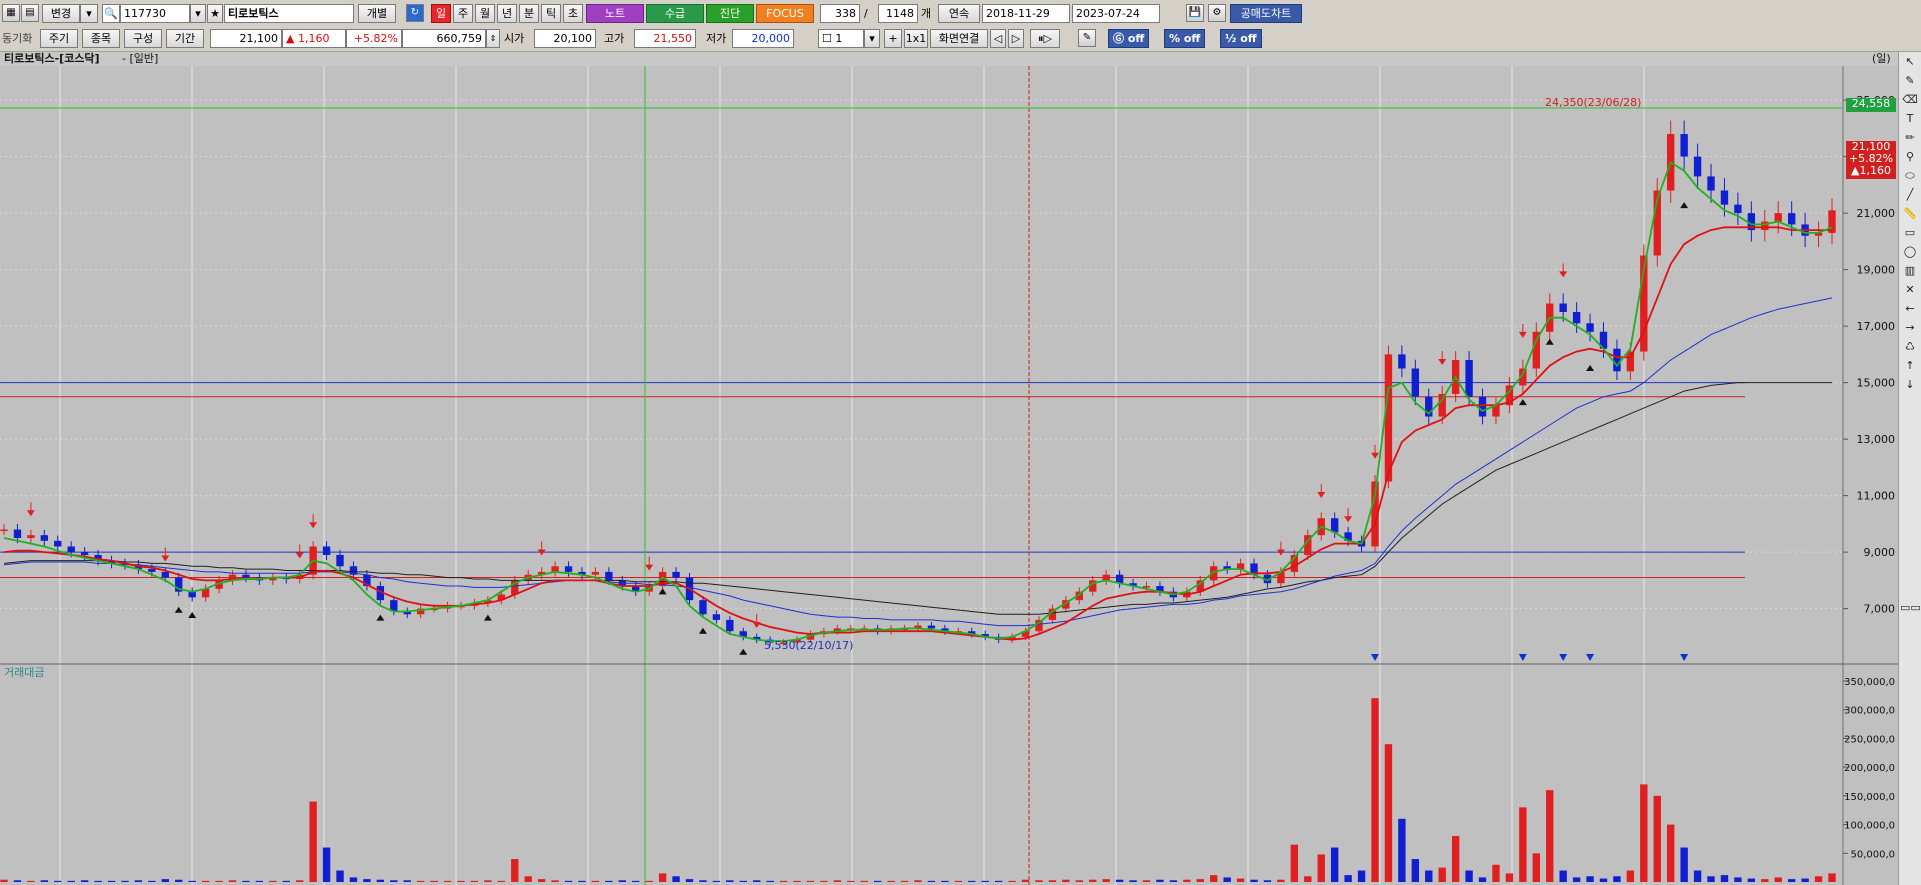  What do you see at coordinates (1910, 119) in the screenshot?
I see `text-icon: T` at bounding box center [1910, 119].